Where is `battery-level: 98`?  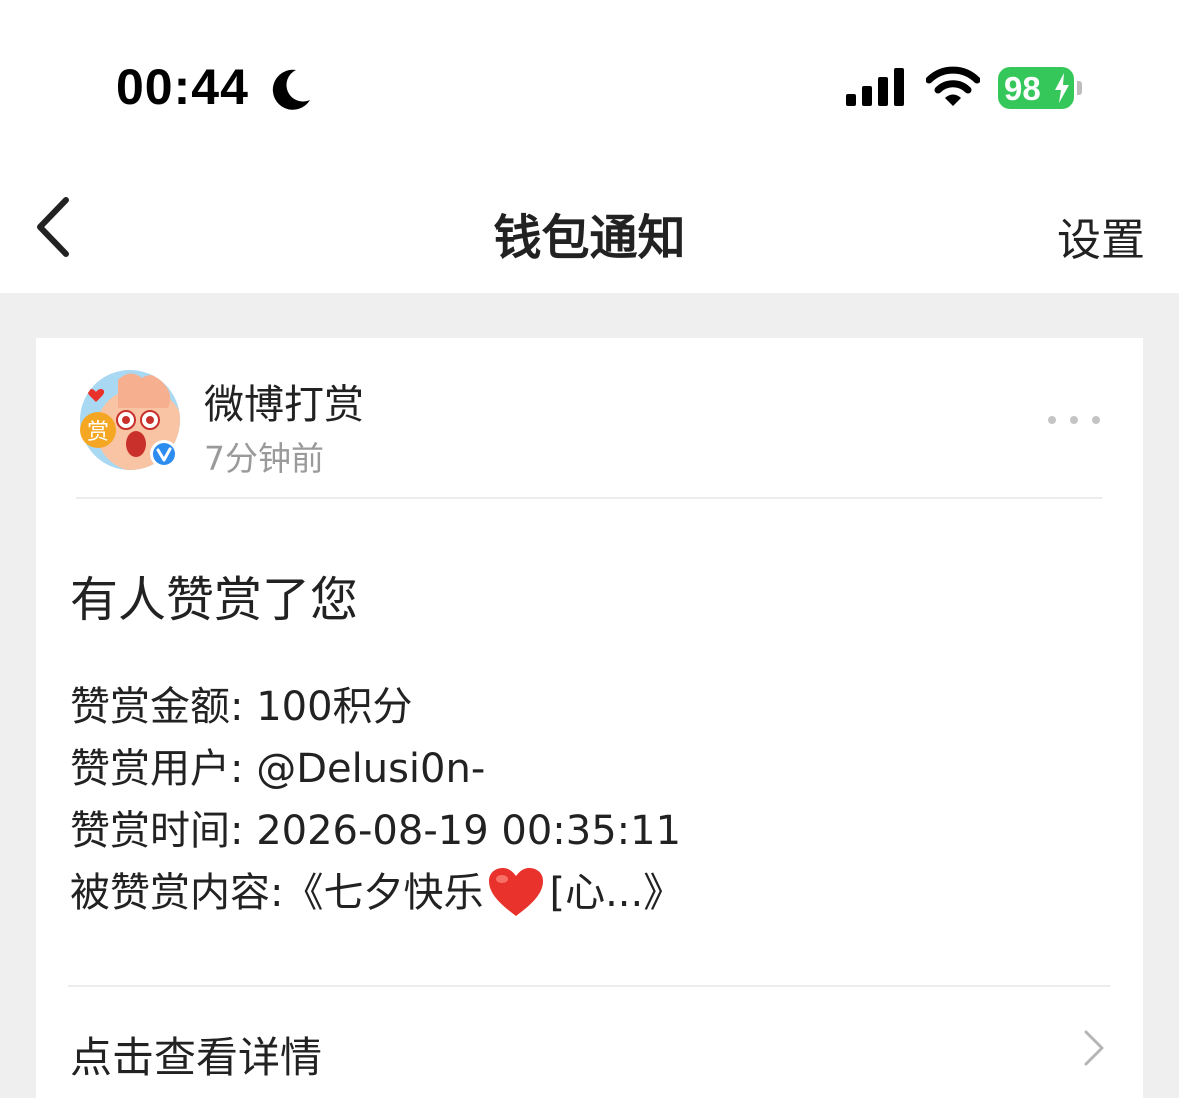
battery-level: 98 is located at coordinates (1022, 88).